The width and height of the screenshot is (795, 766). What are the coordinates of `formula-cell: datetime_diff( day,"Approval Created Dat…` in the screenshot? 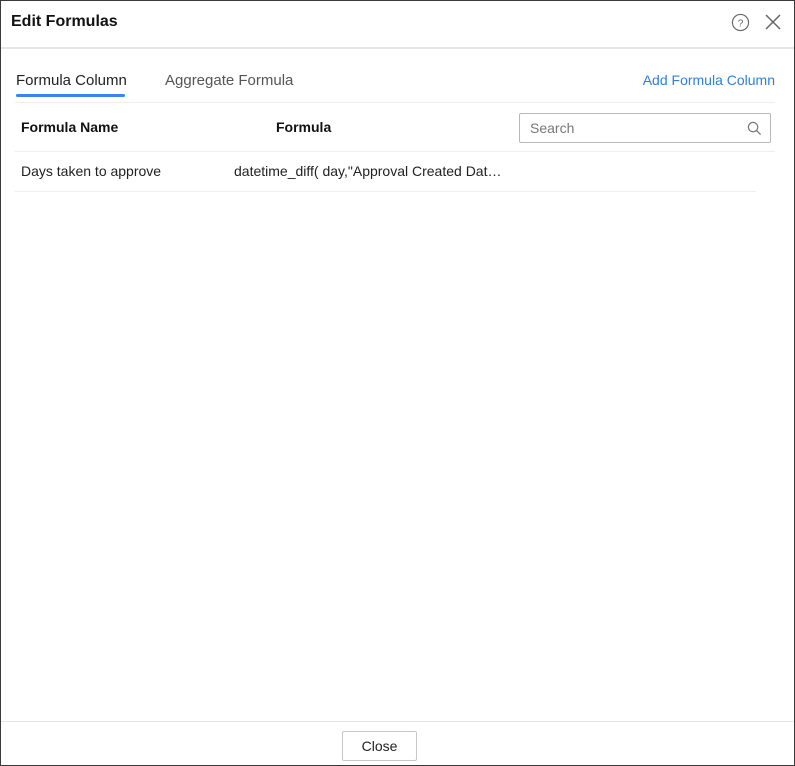 It's located at (371, 171).